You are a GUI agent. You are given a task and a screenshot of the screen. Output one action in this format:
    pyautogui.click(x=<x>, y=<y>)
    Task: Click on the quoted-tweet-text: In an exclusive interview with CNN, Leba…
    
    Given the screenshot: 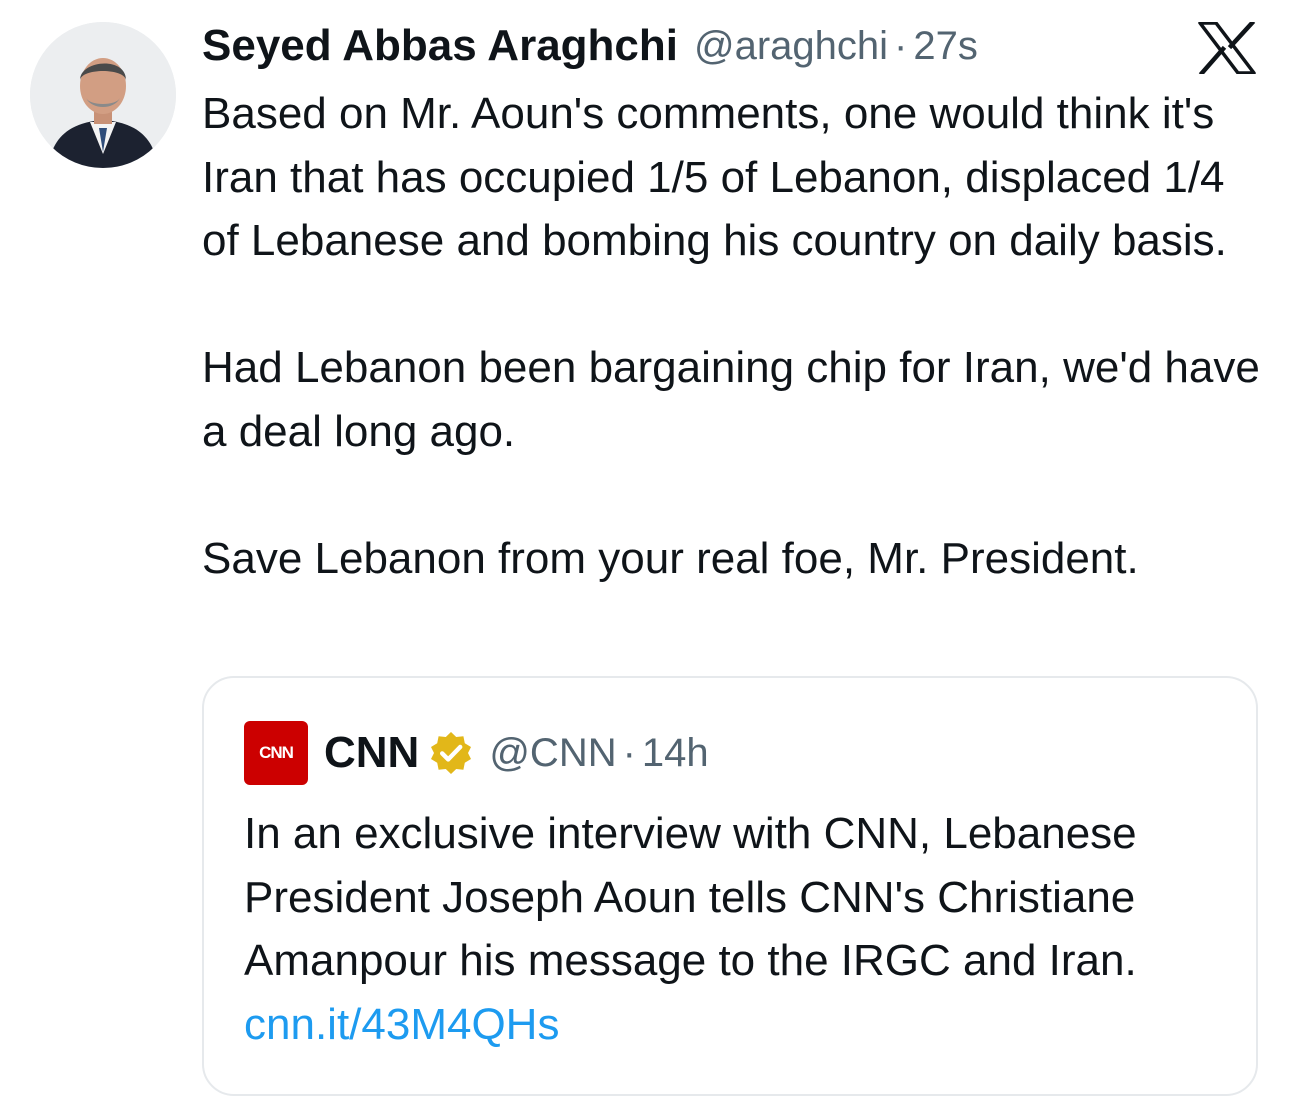 What is the action you would take?
    pyautogui.click(x=690, y=897)
    